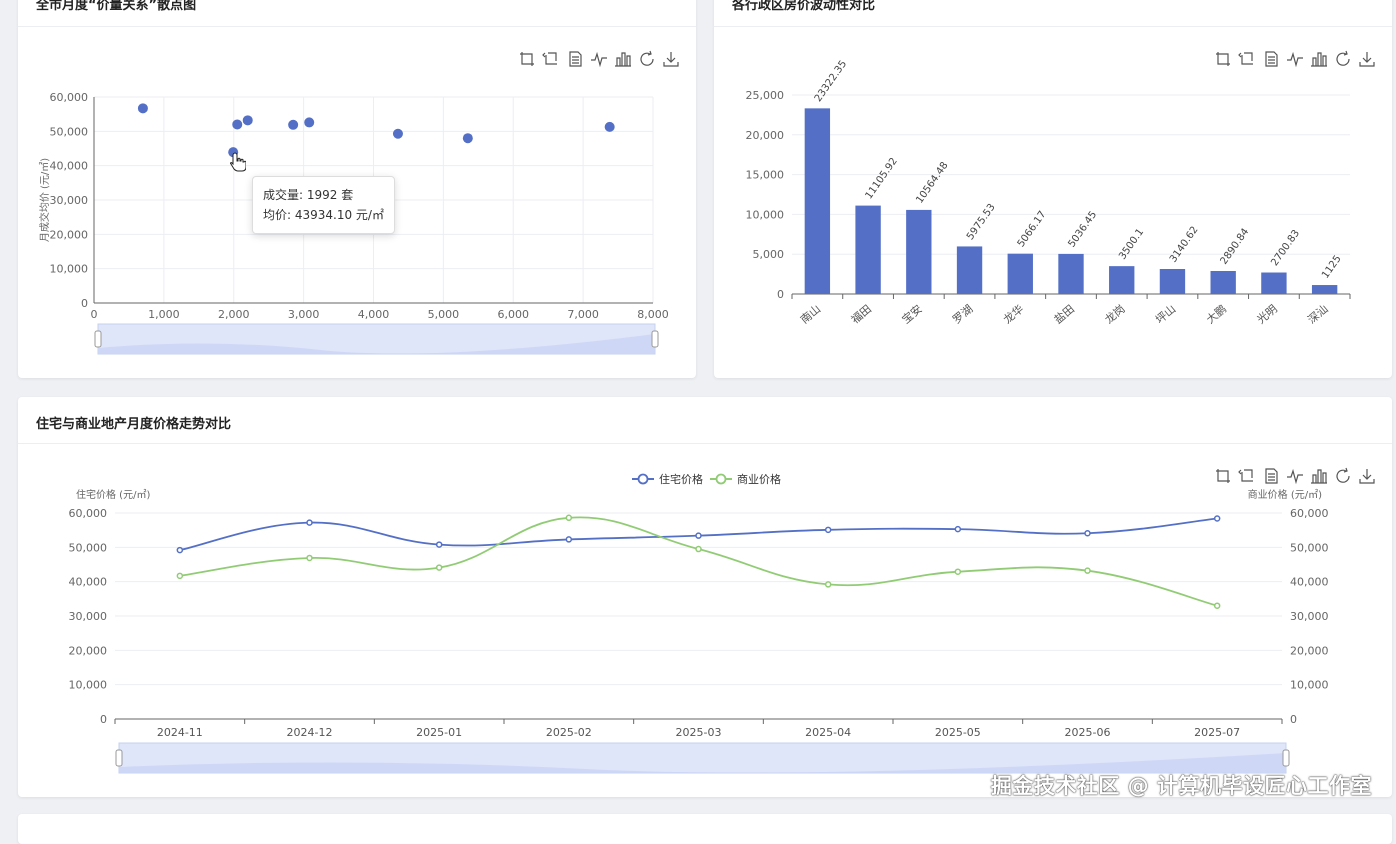 Image resolution: width=1396 pixels, height=844 pixels. What do you see at coordinates (1082, 229) in the screenshot?
I see `bar-data-label: 5036.45` at bounding box center [1082, 229].